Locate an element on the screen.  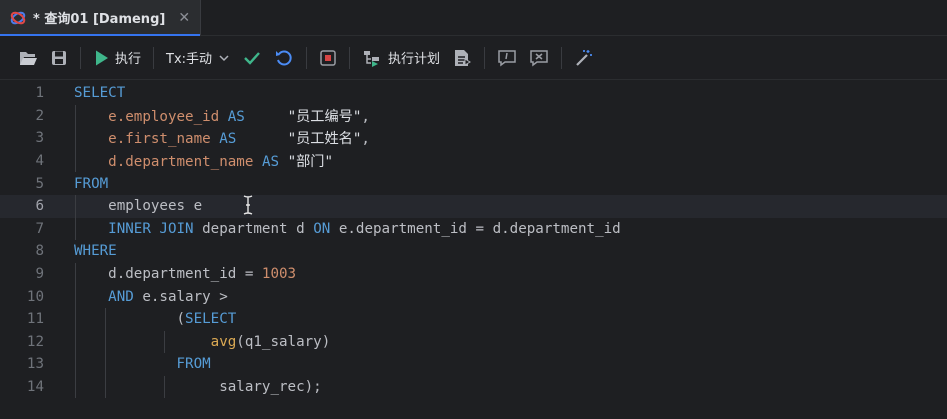
code-token: e.employee_id is located at coordinates (164, 116).